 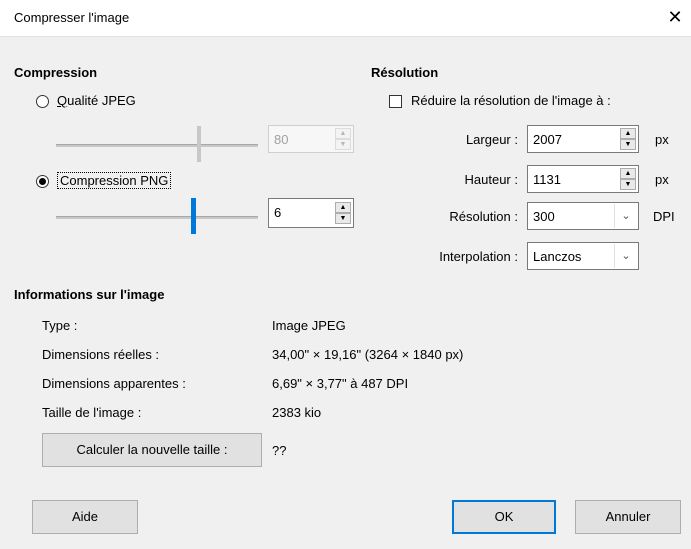 What do you see at coordinates (483, 216) in the screenshot?
I see `resolution-label: Résolution :` at bounding box center [483, 216].